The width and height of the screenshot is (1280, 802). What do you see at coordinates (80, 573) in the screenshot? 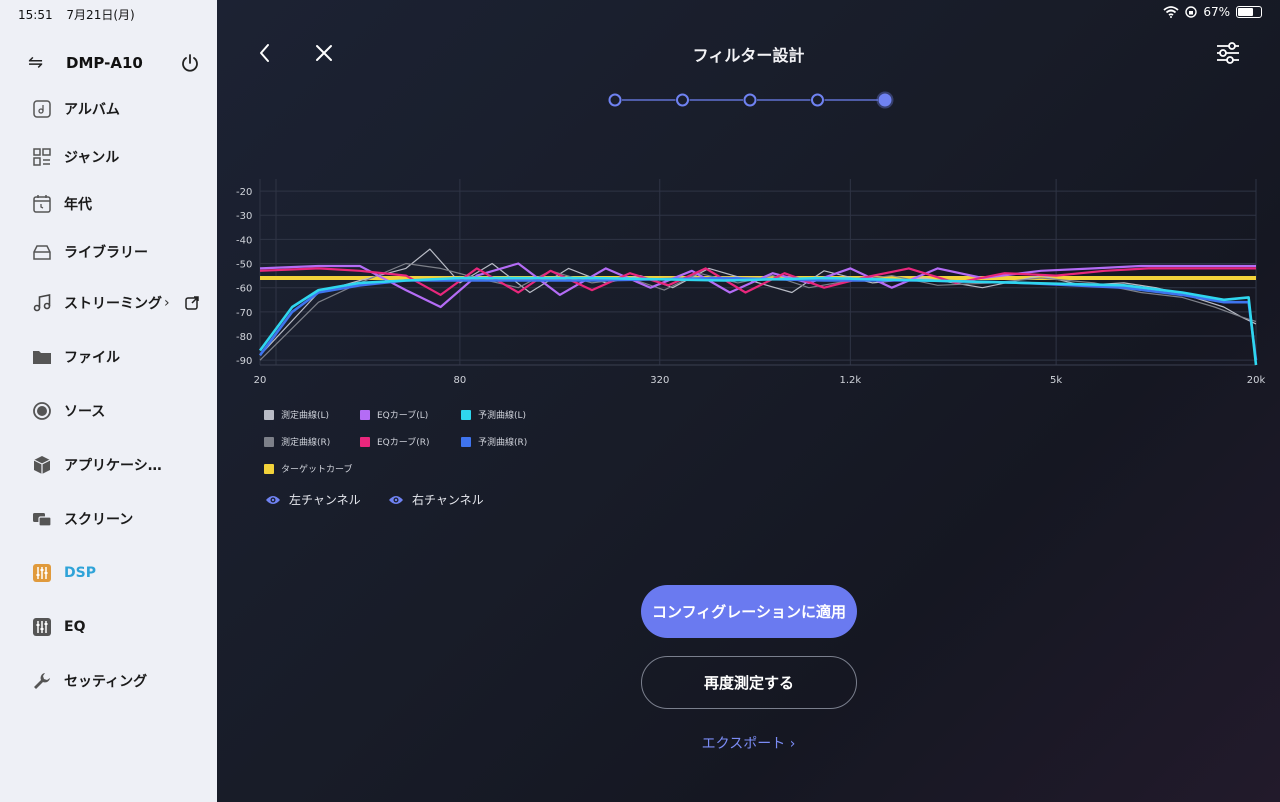
I see `sidebar-item-label: DSP` at bounding box center [80, 573].